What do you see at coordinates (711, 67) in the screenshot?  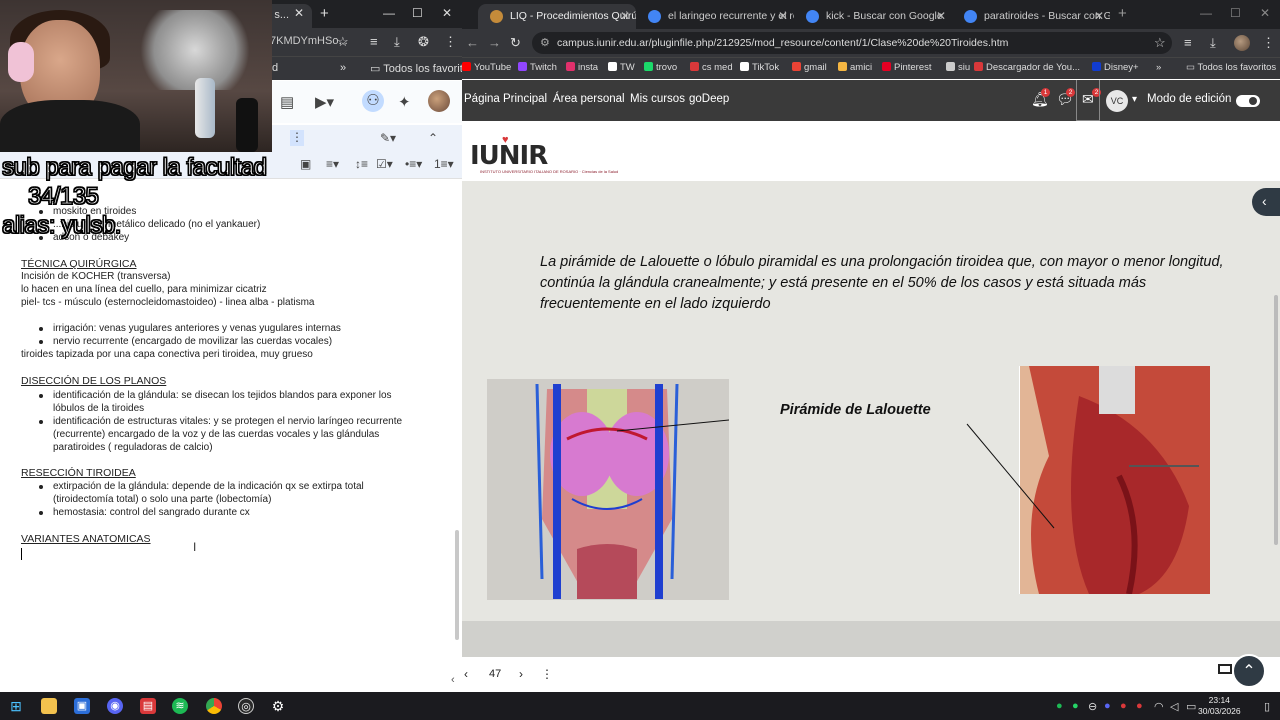 I see `bookmark-csmed: cs med` at bounding box center [711, 67].